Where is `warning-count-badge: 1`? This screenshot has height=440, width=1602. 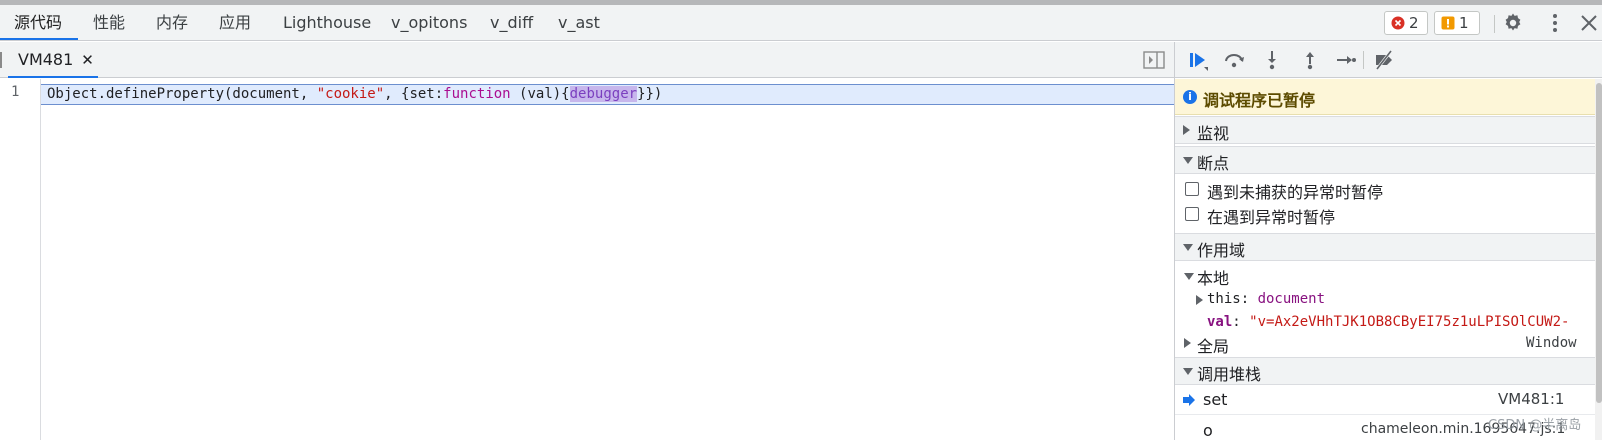
warning-count-badge: 1 is located at coordinates (1457, 23).